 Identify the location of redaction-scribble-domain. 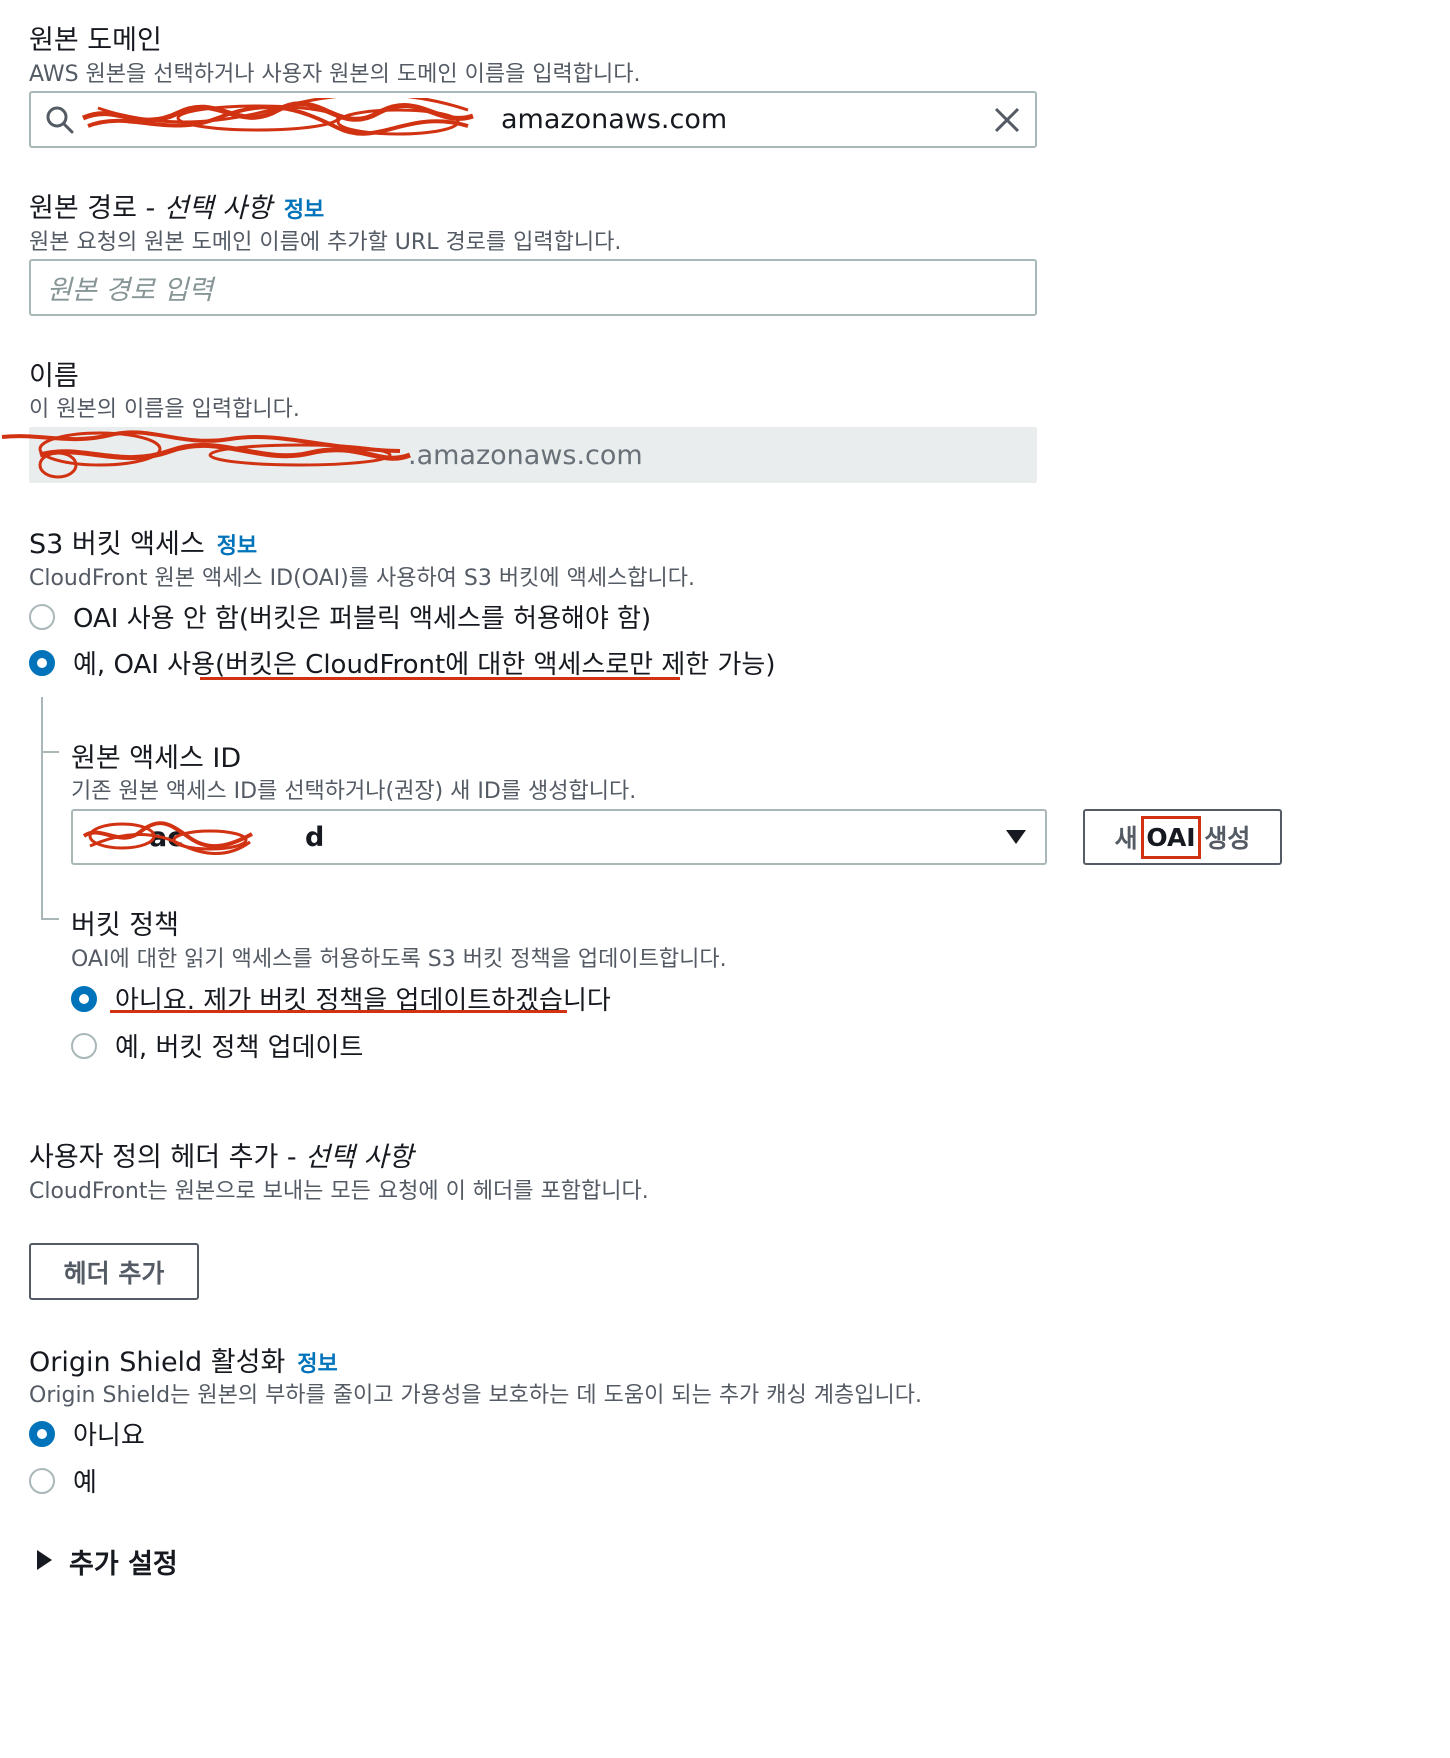
(278, 117).